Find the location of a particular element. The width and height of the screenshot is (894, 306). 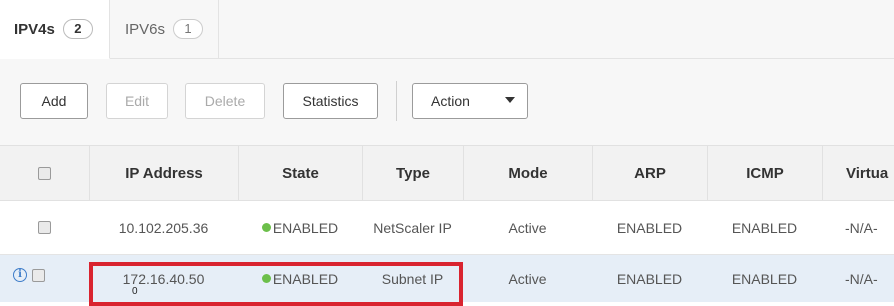

tab-ipv4s-label: IPV4s is located at coordinates (34, 29).